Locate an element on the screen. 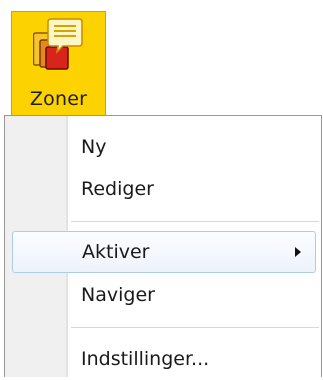  zoner-button-label: Zoner is located at coordinates (58, 99).